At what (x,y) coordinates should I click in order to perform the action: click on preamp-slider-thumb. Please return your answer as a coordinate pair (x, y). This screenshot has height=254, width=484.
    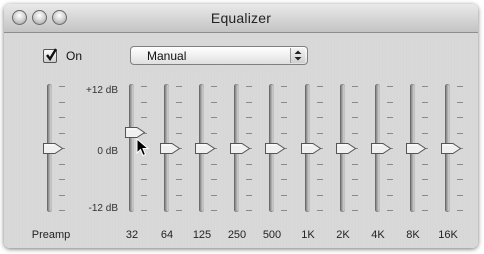
    Looking at the image, I should click on (53, 148).